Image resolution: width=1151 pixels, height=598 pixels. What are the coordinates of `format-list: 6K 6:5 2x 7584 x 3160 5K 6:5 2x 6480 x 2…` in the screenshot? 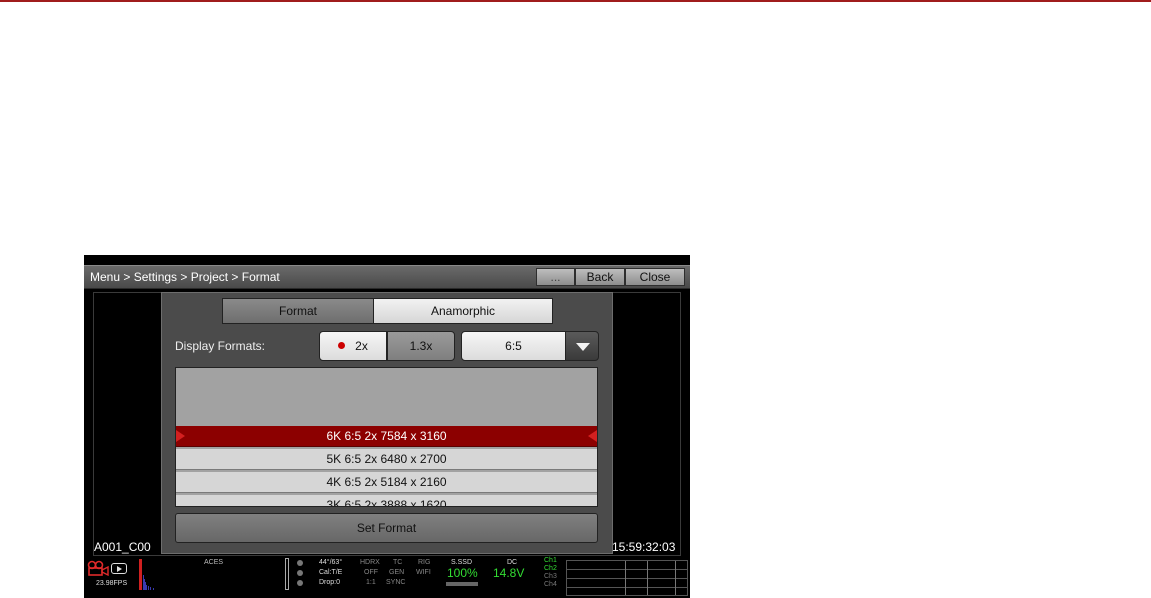 It's located at (386, 437).